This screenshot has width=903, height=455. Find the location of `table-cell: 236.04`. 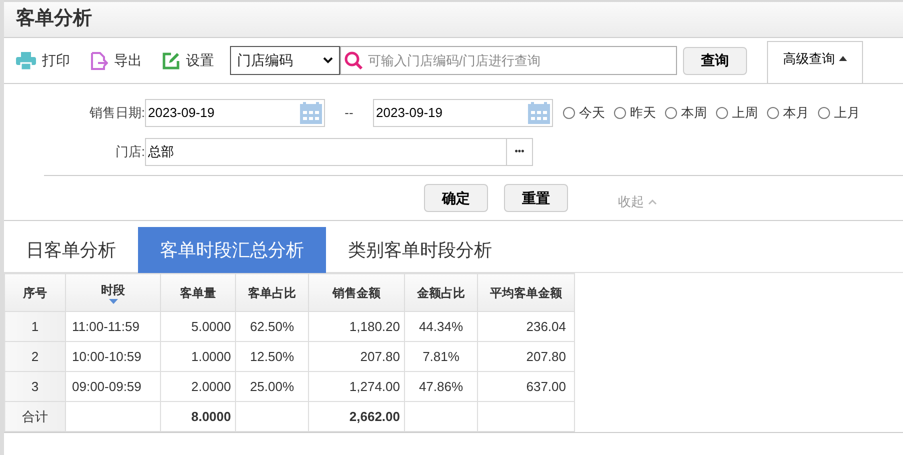

table-cell: 236.04 is located at coordinates (546, 326).